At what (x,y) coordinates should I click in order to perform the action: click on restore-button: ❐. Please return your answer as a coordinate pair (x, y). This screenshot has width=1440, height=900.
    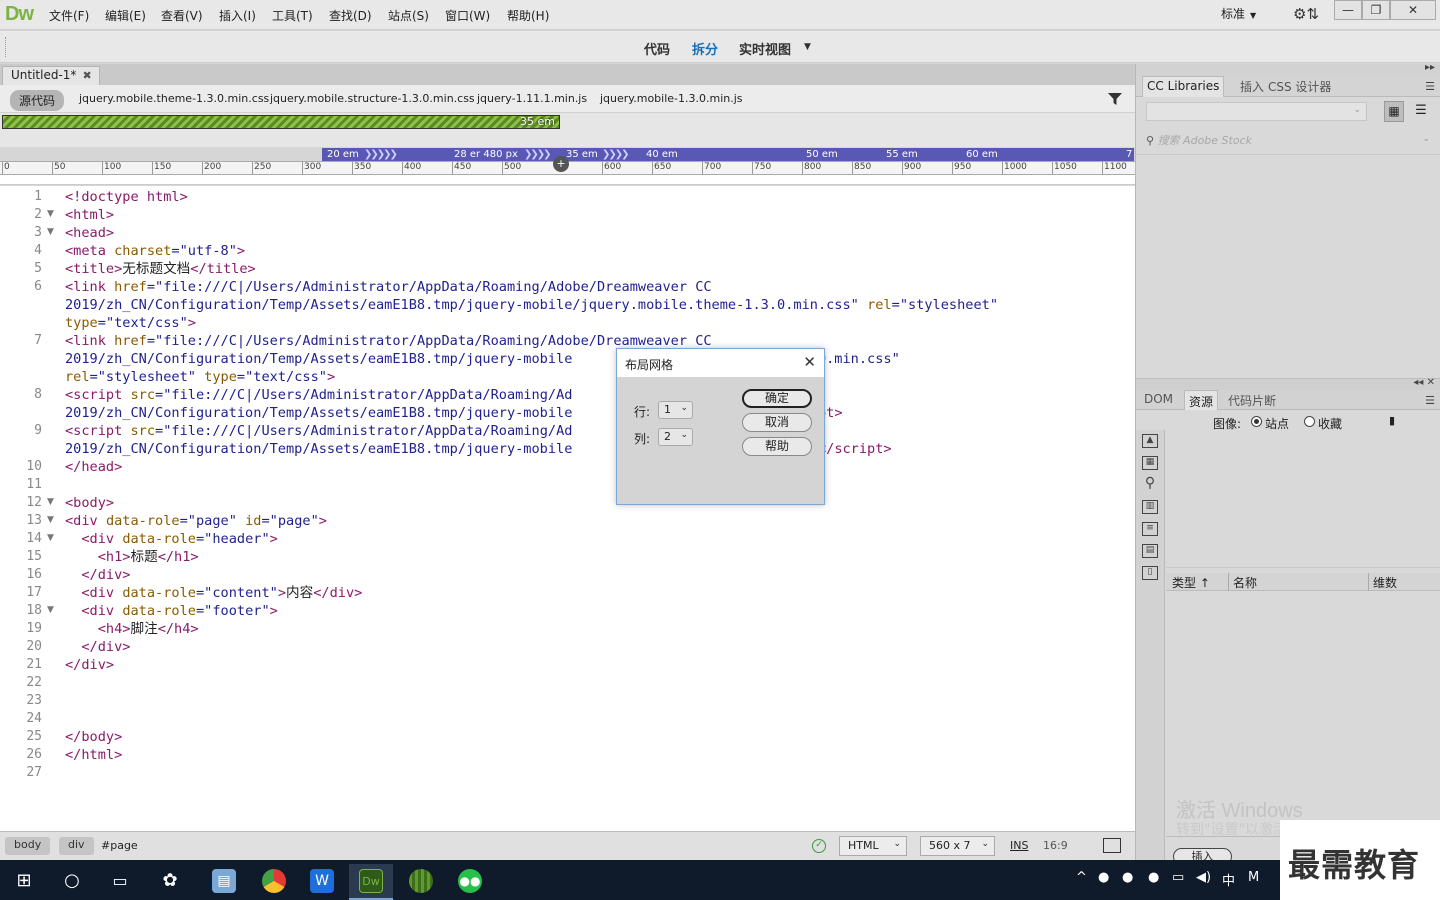
    Looking at the image, I should click on (1376, 10).